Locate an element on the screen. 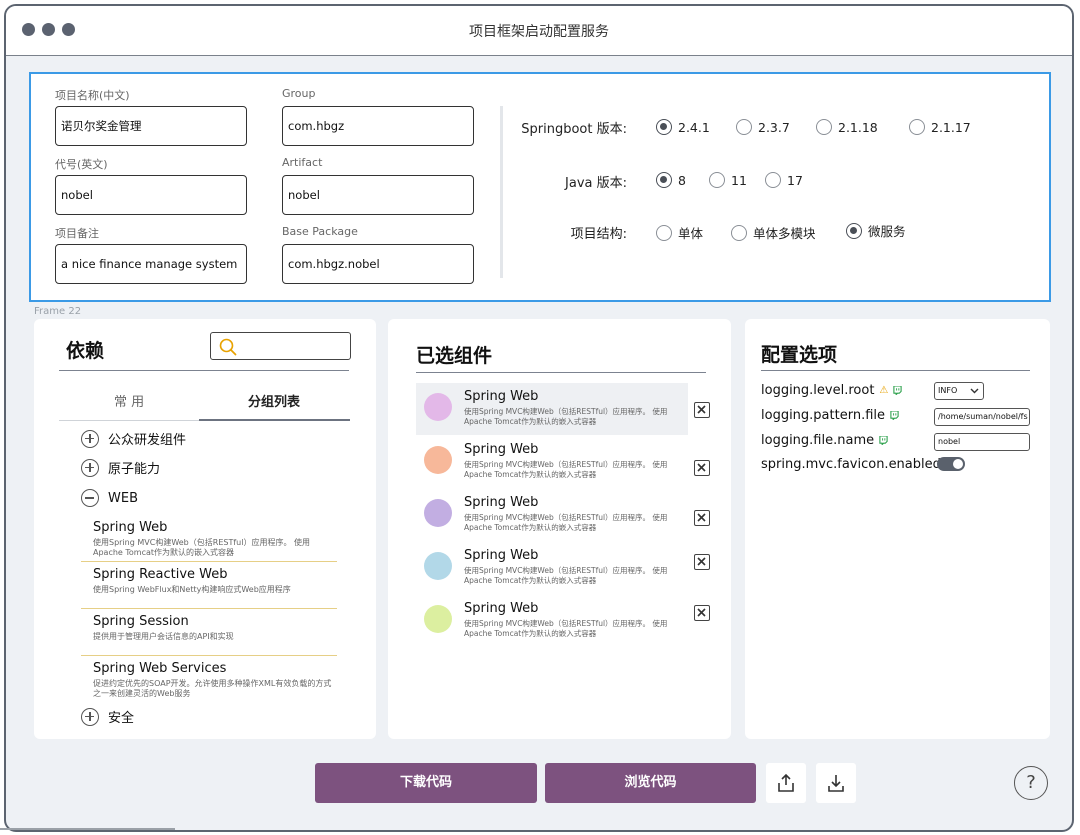  group-atomic-capability: 原子能力 is located at coordinates (120, 467).